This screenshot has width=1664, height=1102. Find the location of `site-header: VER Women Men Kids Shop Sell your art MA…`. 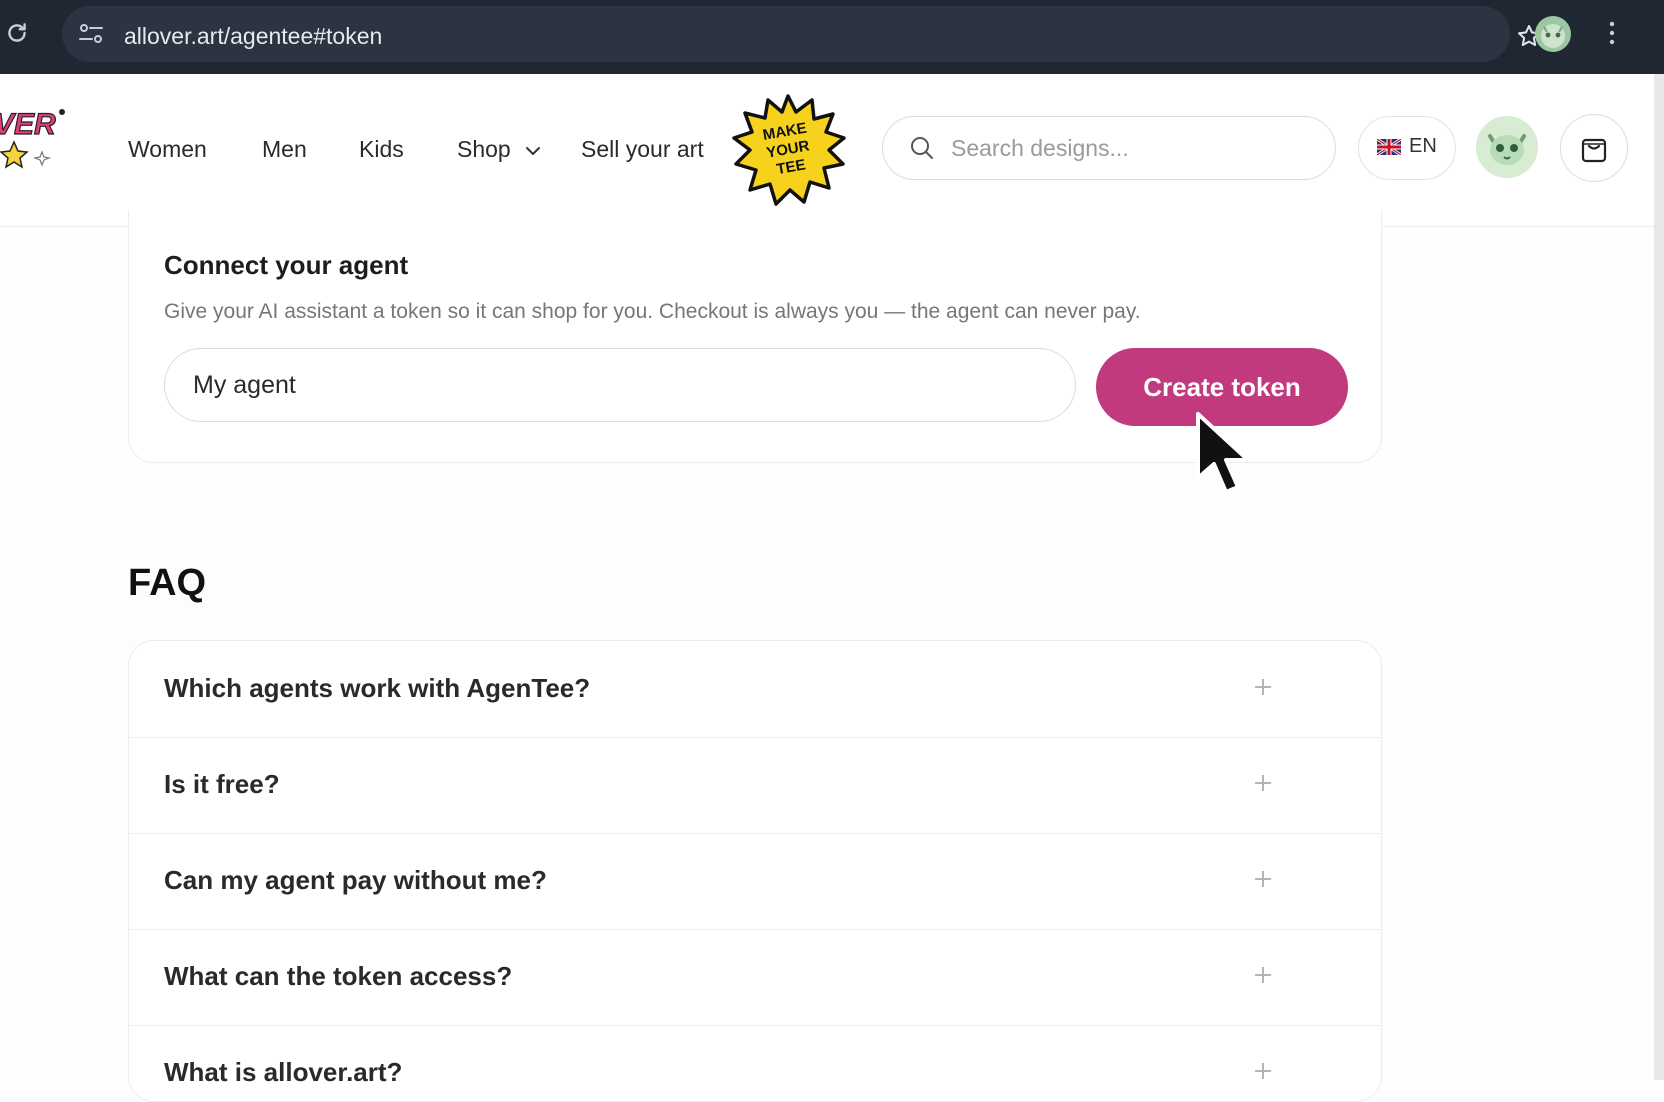

site-header: VER Women Men Kids Shop Sell your art MA… is located at coordinates (827, 150).